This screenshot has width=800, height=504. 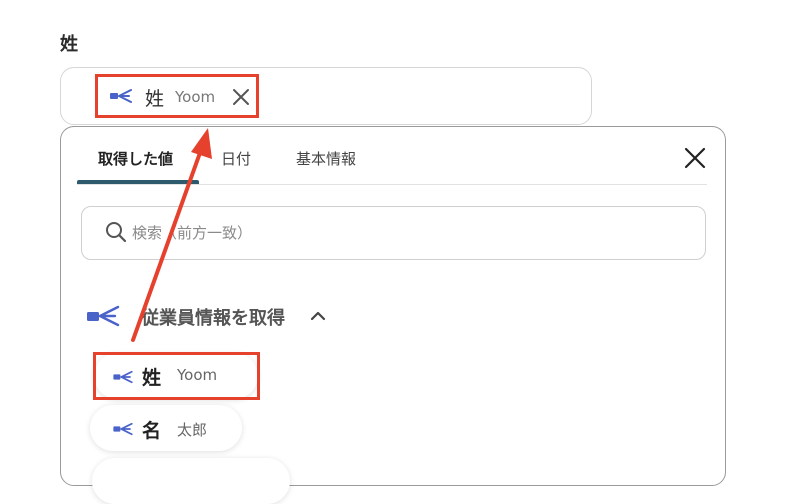 I want to click on option-name: 姓, so click(x=152, y=378).